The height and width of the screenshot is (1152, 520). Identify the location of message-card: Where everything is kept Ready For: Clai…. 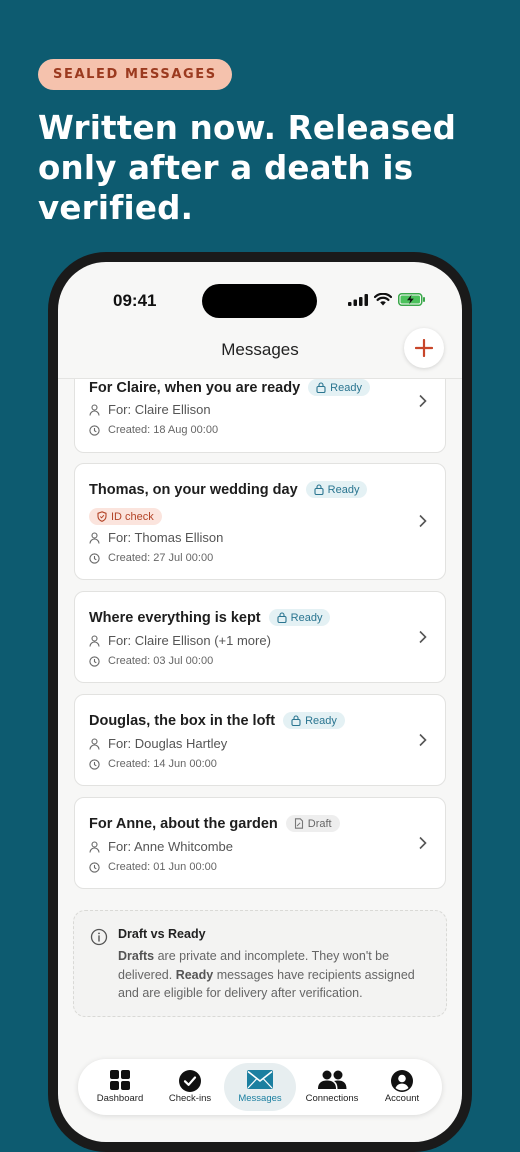
(260, 637).